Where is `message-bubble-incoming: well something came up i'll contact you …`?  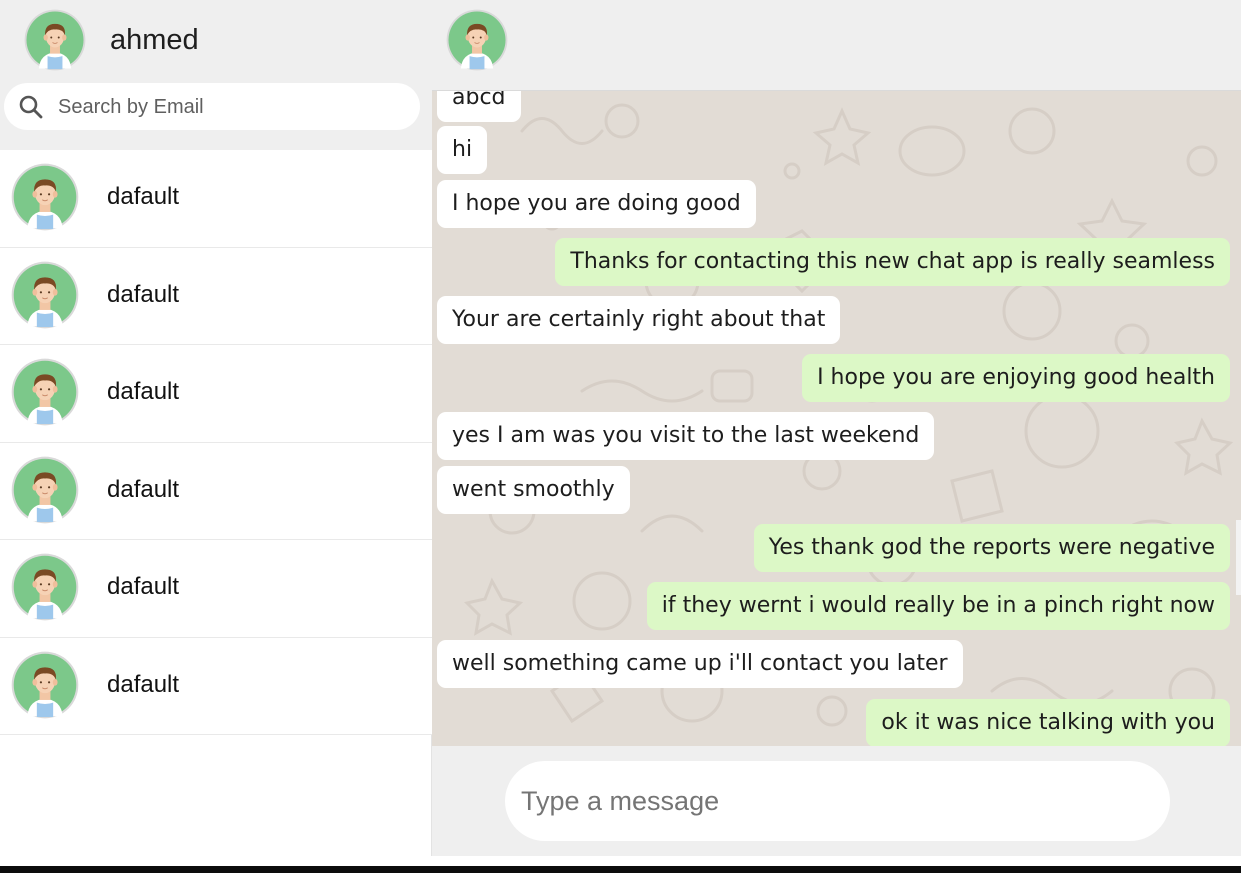 message-bubble-incoming: well something came up i'll contact you … is located at coordinates (700, 664).